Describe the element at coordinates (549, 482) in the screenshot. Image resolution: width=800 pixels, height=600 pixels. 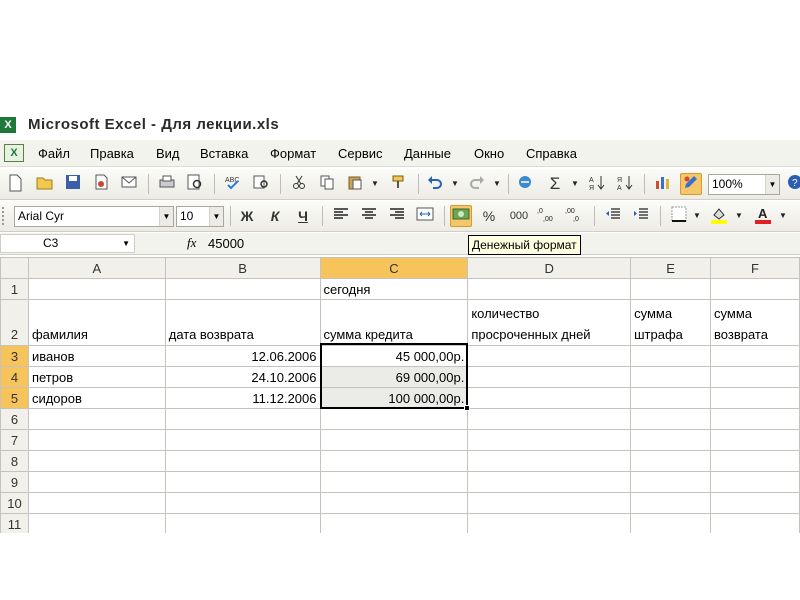
I see `cell-d9` at that location.